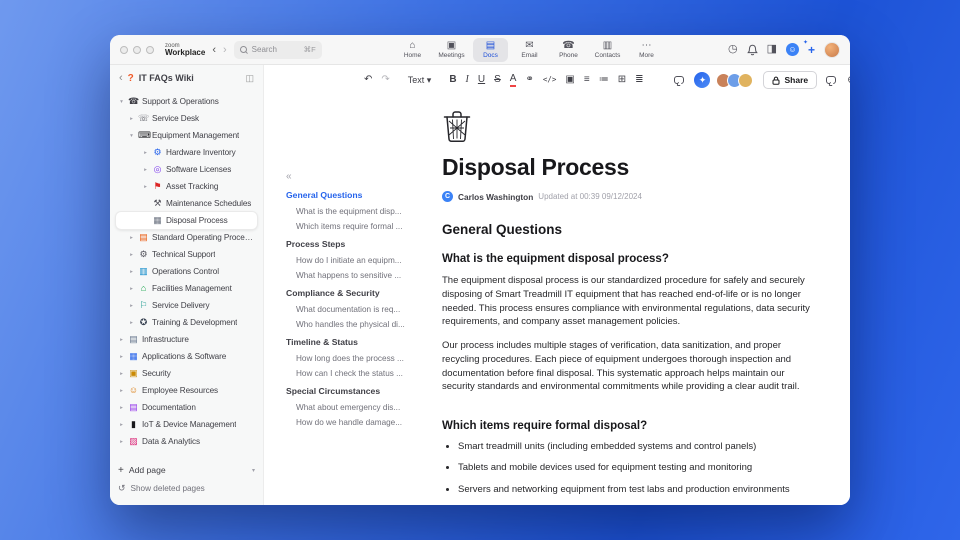  What do you see at coordinates (253, 470) in the screenshot?
I see `chevron-down-icon: ▾` at bounding box center [253, 470].